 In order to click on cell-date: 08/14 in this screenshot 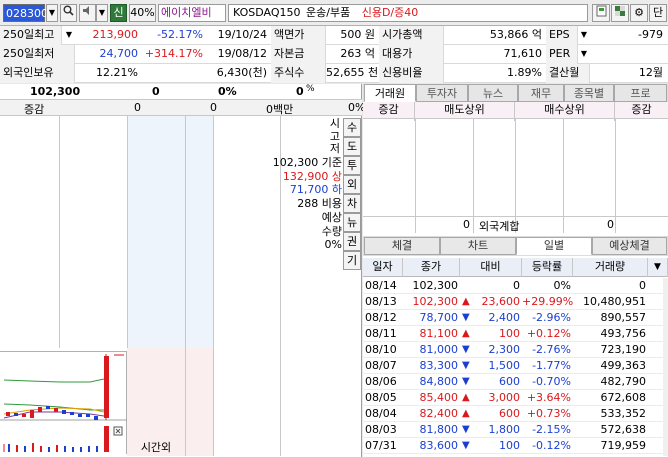, I will do `click(381, 285)`.